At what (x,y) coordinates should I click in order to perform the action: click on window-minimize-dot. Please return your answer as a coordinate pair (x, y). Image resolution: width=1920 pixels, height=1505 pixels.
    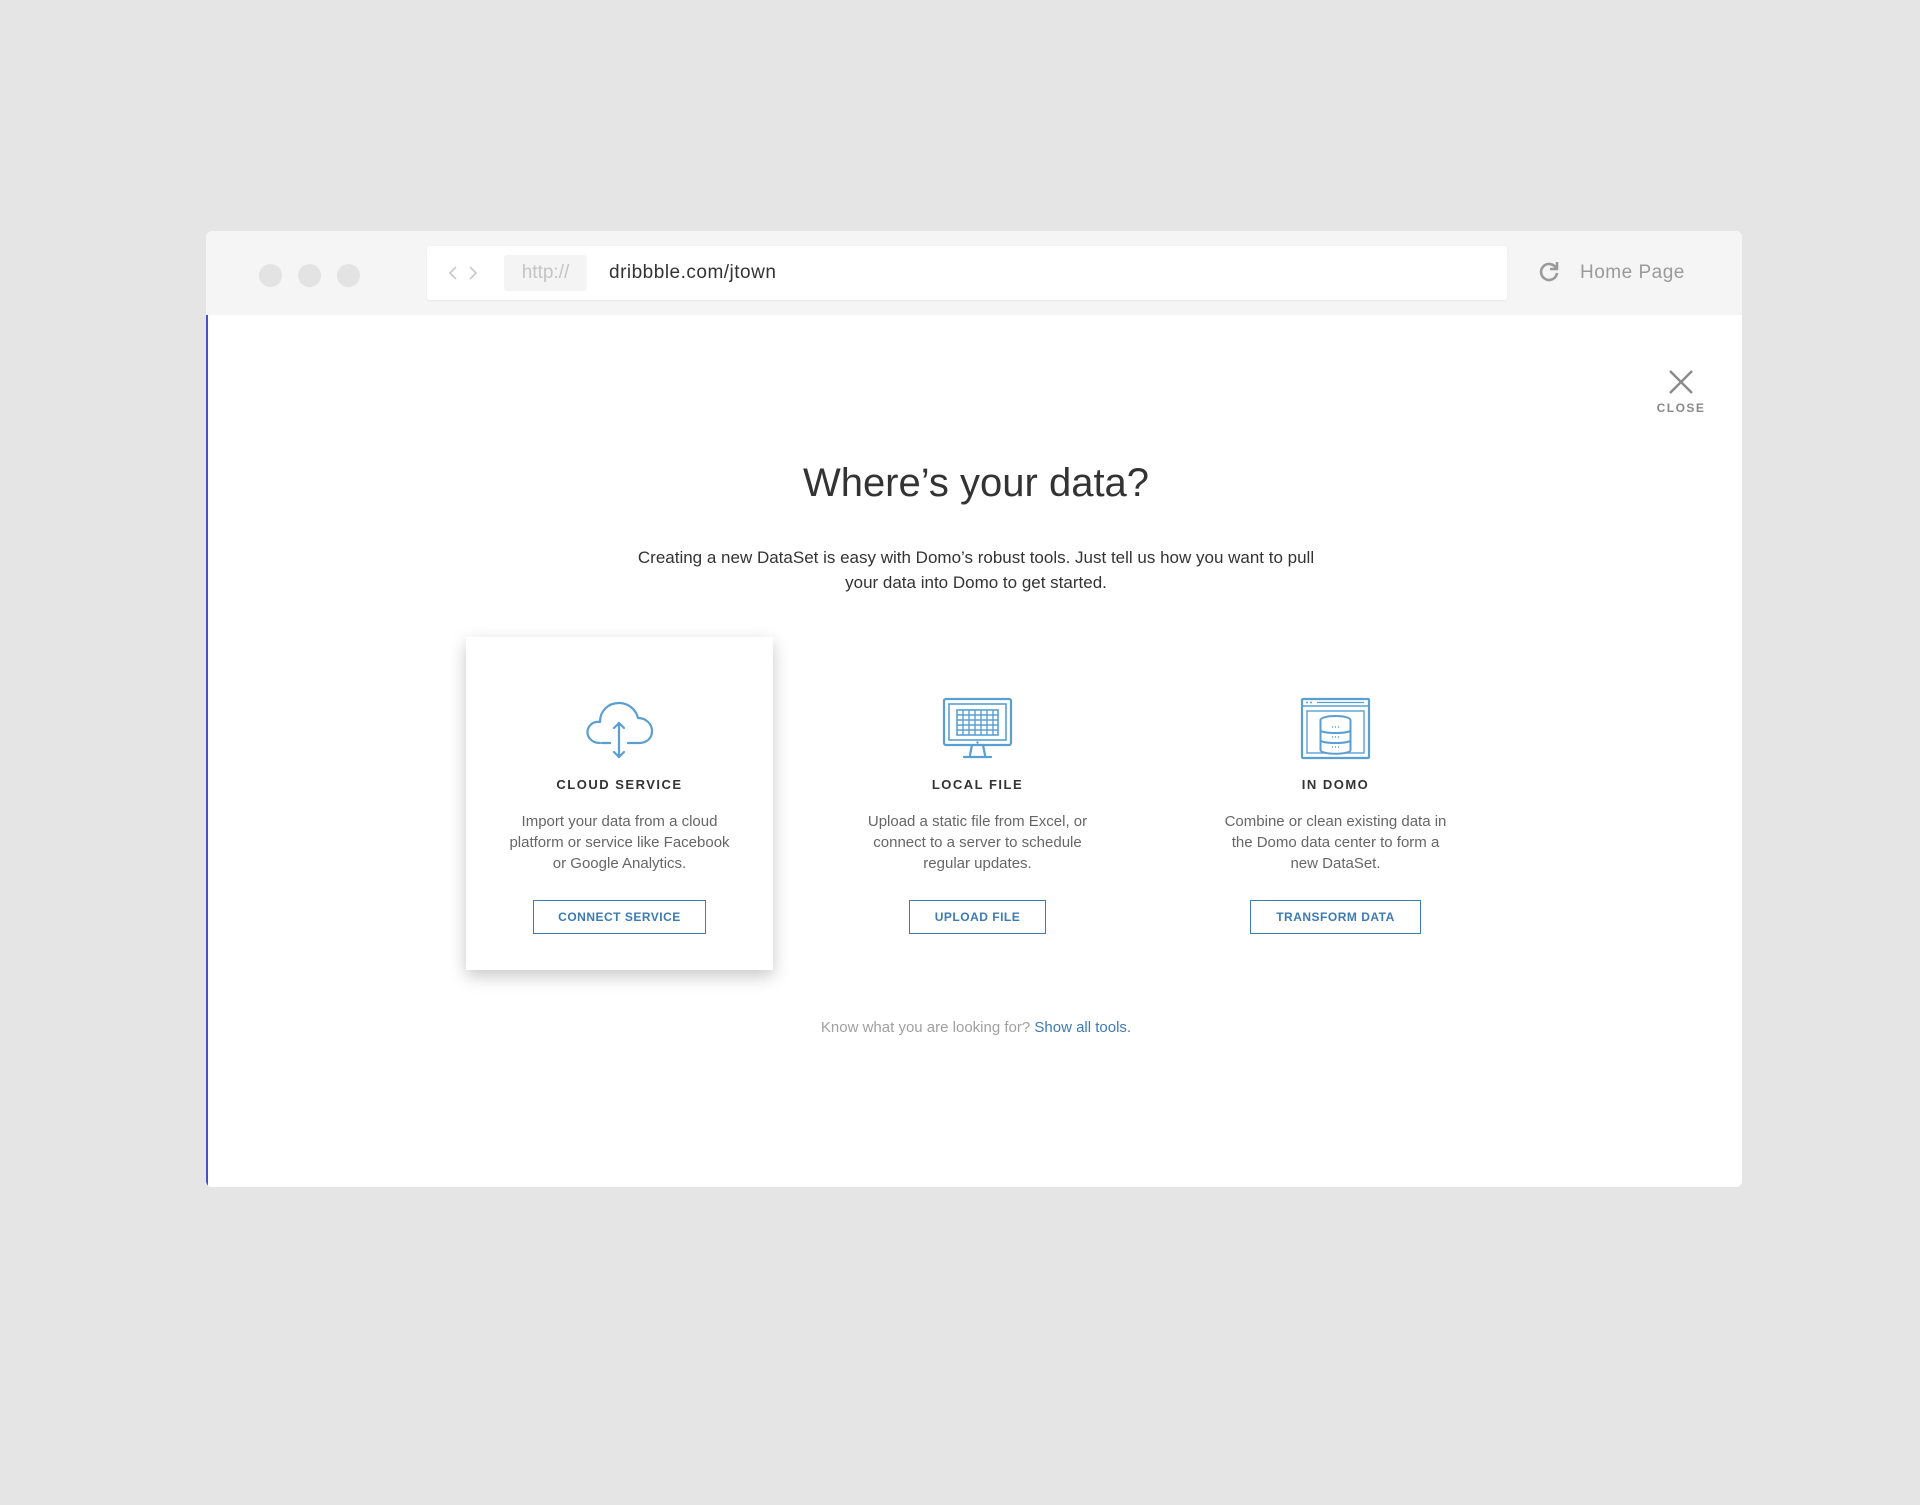
    Looking at the image, I should click on (309, 275).